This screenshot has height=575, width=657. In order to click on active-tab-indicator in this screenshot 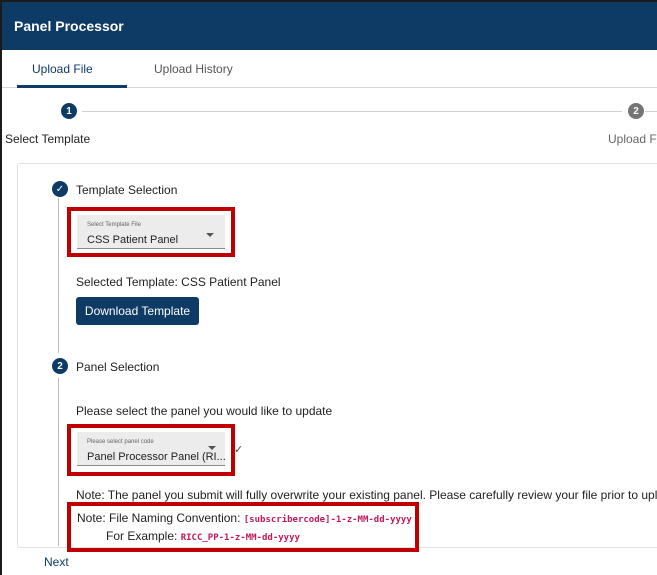, I will do `click(72, 86)`.